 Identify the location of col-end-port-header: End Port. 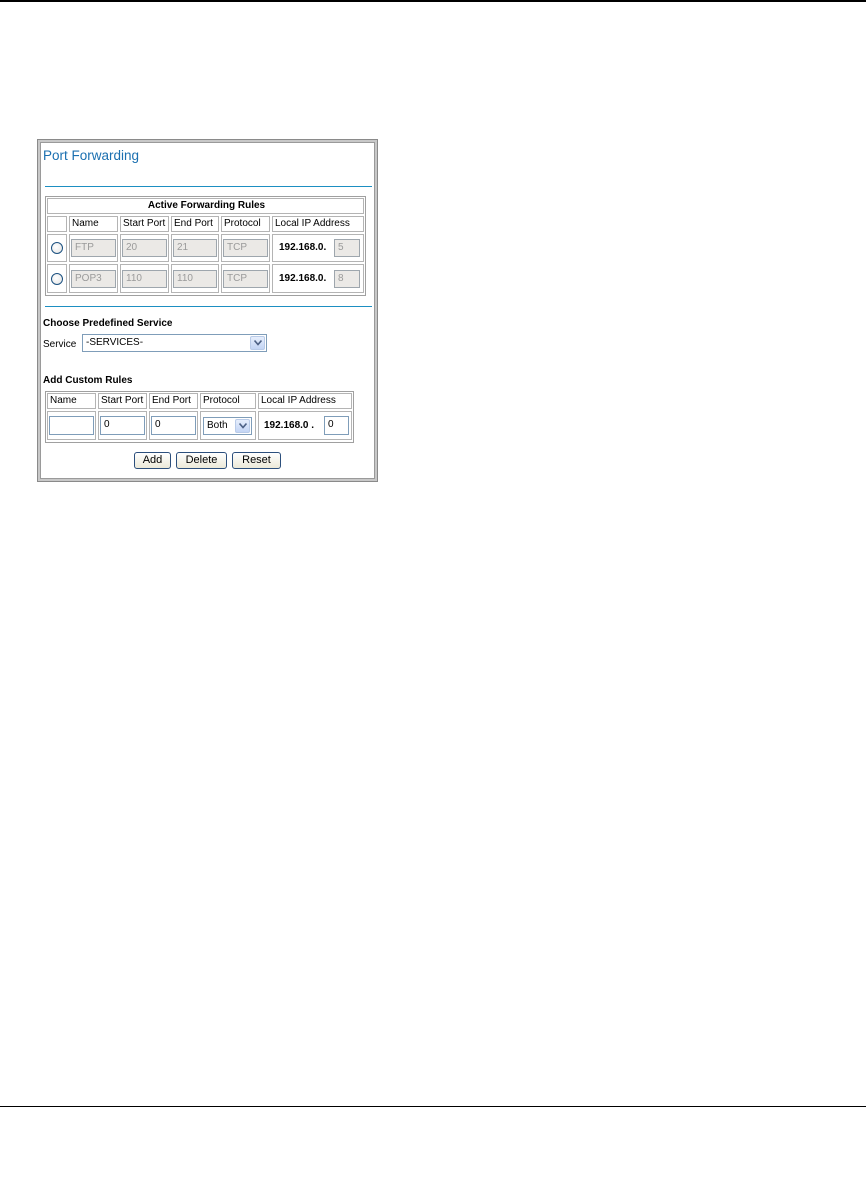
(195, 224).